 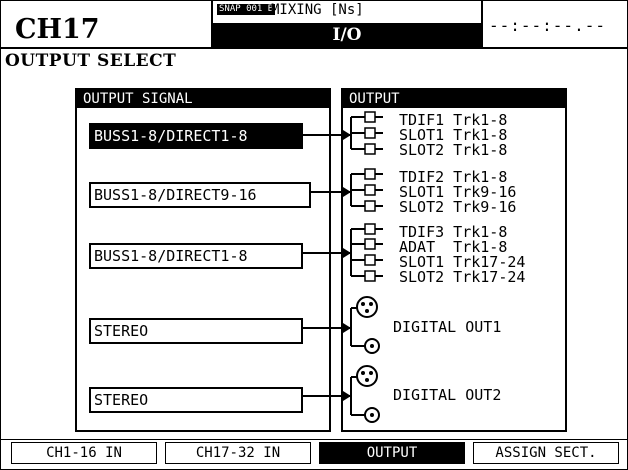 I want to click on routing-diagram, so click(x=343, y=267).